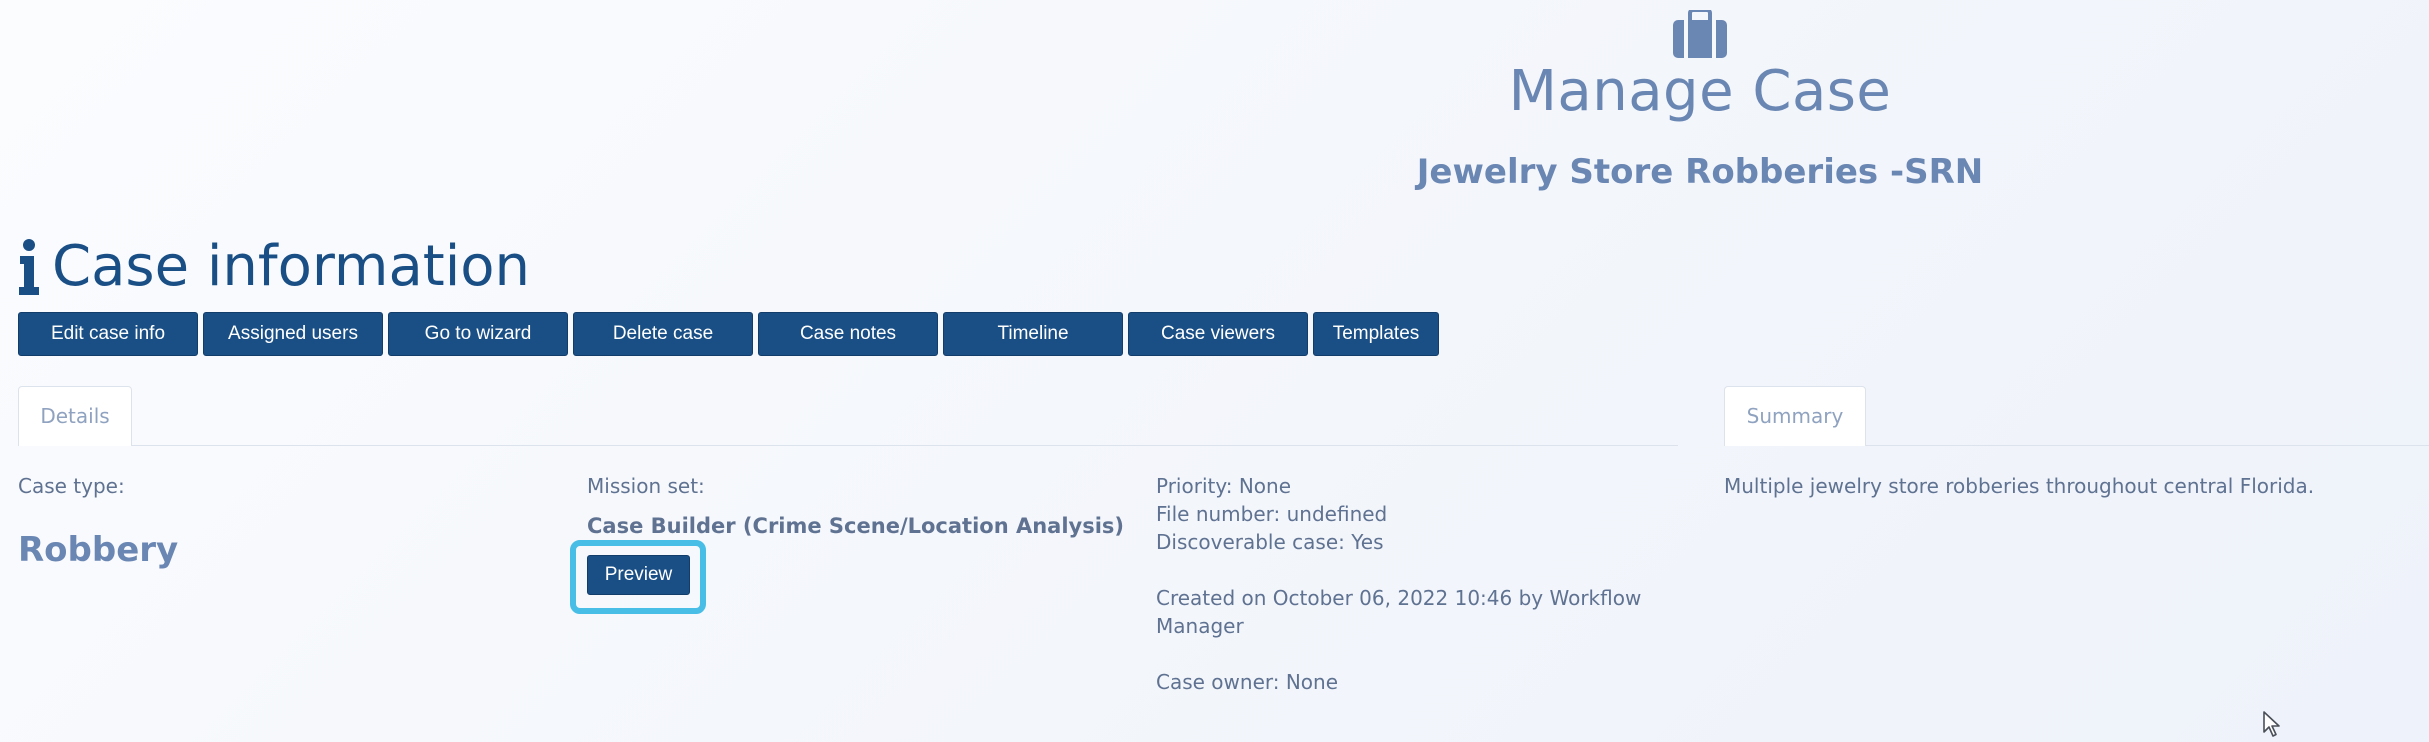 This screenshot has height=742, width=2429. I want to click on tab-details: Details, so click(75, 416).